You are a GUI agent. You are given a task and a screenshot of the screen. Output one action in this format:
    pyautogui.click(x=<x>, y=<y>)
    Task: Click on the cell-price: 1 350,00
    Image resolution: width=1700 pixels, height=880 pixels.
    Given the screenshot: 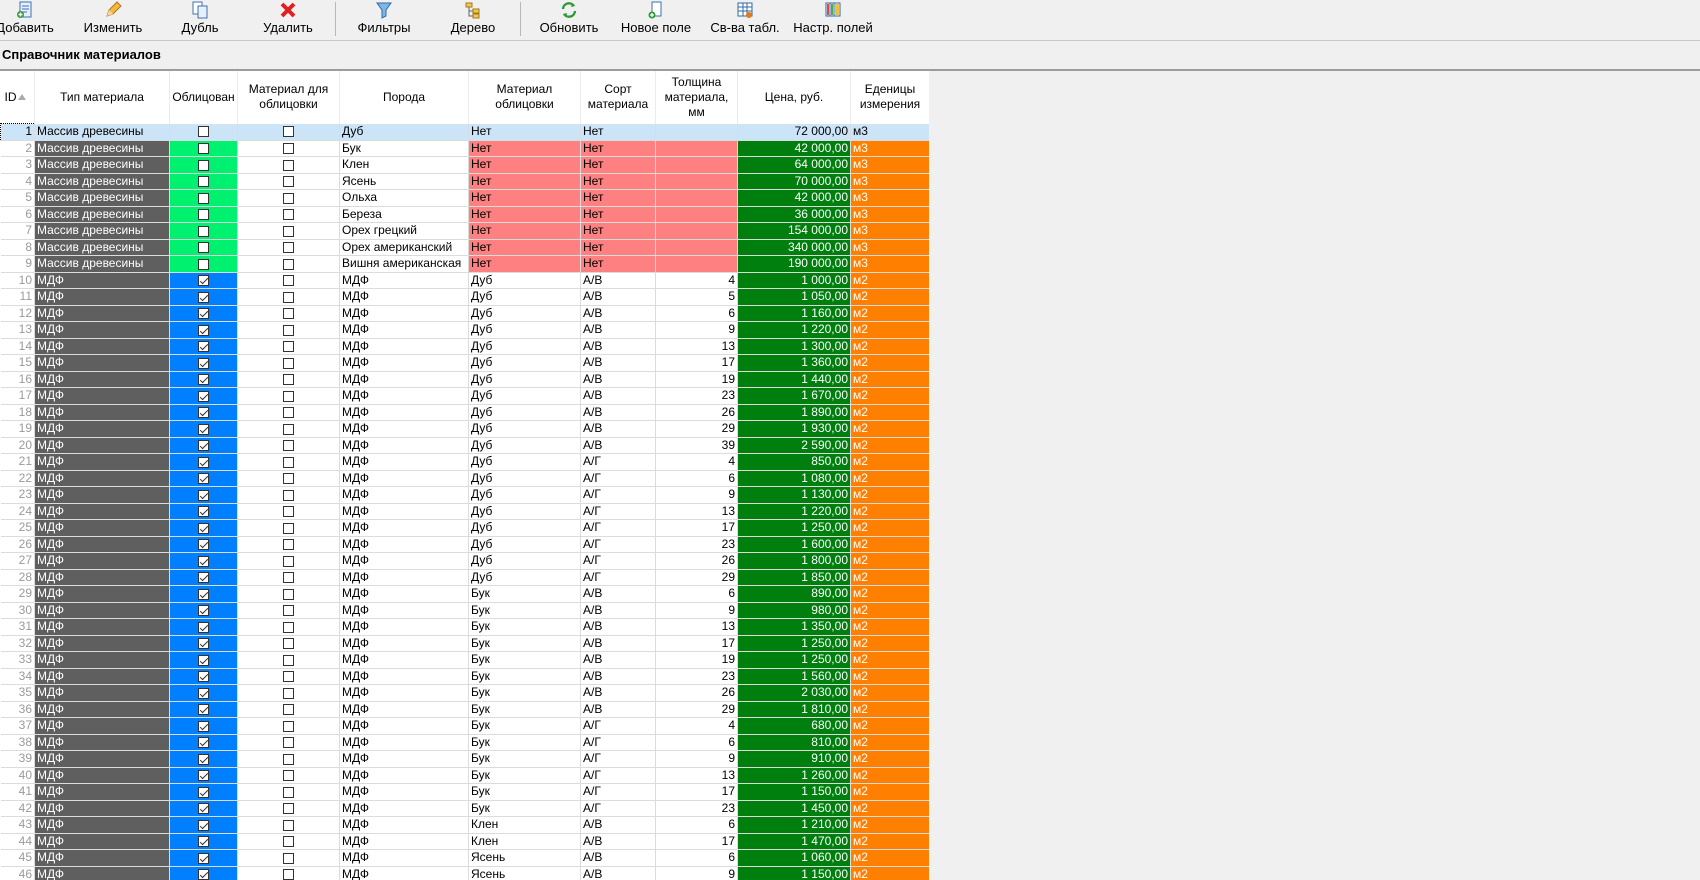 What is the action you would take?
    pyautogui.click(x=794, y=627)
    